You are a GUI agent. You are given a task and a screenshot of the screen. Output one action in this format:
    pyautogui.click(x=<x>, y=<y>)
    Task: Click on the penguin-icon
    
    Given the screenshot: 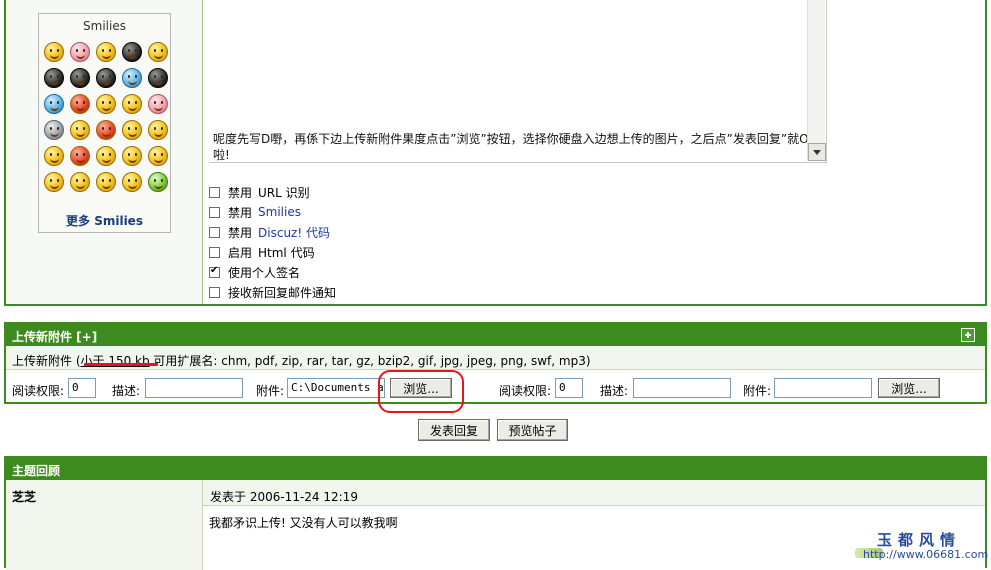 What is the action you would take?
    pyautogui.click(x=80, y=78)
    